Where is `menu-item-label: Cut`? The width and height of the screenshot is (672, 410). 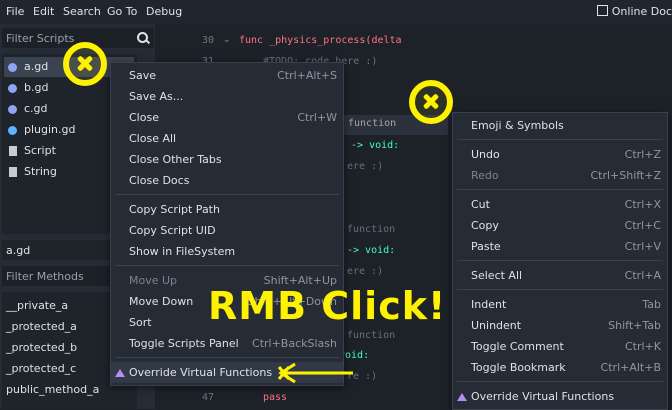 menu-item-label: Cut is located at coordinates (480, 204).